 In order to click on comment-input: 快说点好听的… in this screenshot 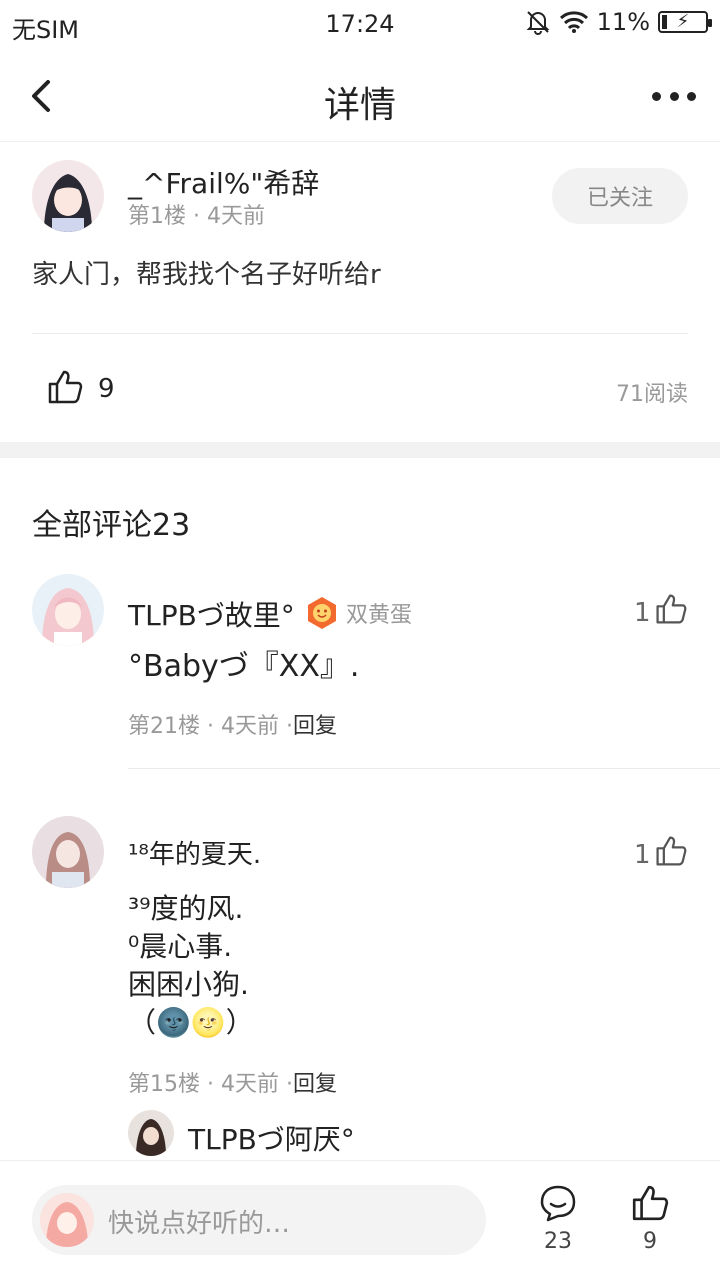, I will do `click(259, 1220)`.